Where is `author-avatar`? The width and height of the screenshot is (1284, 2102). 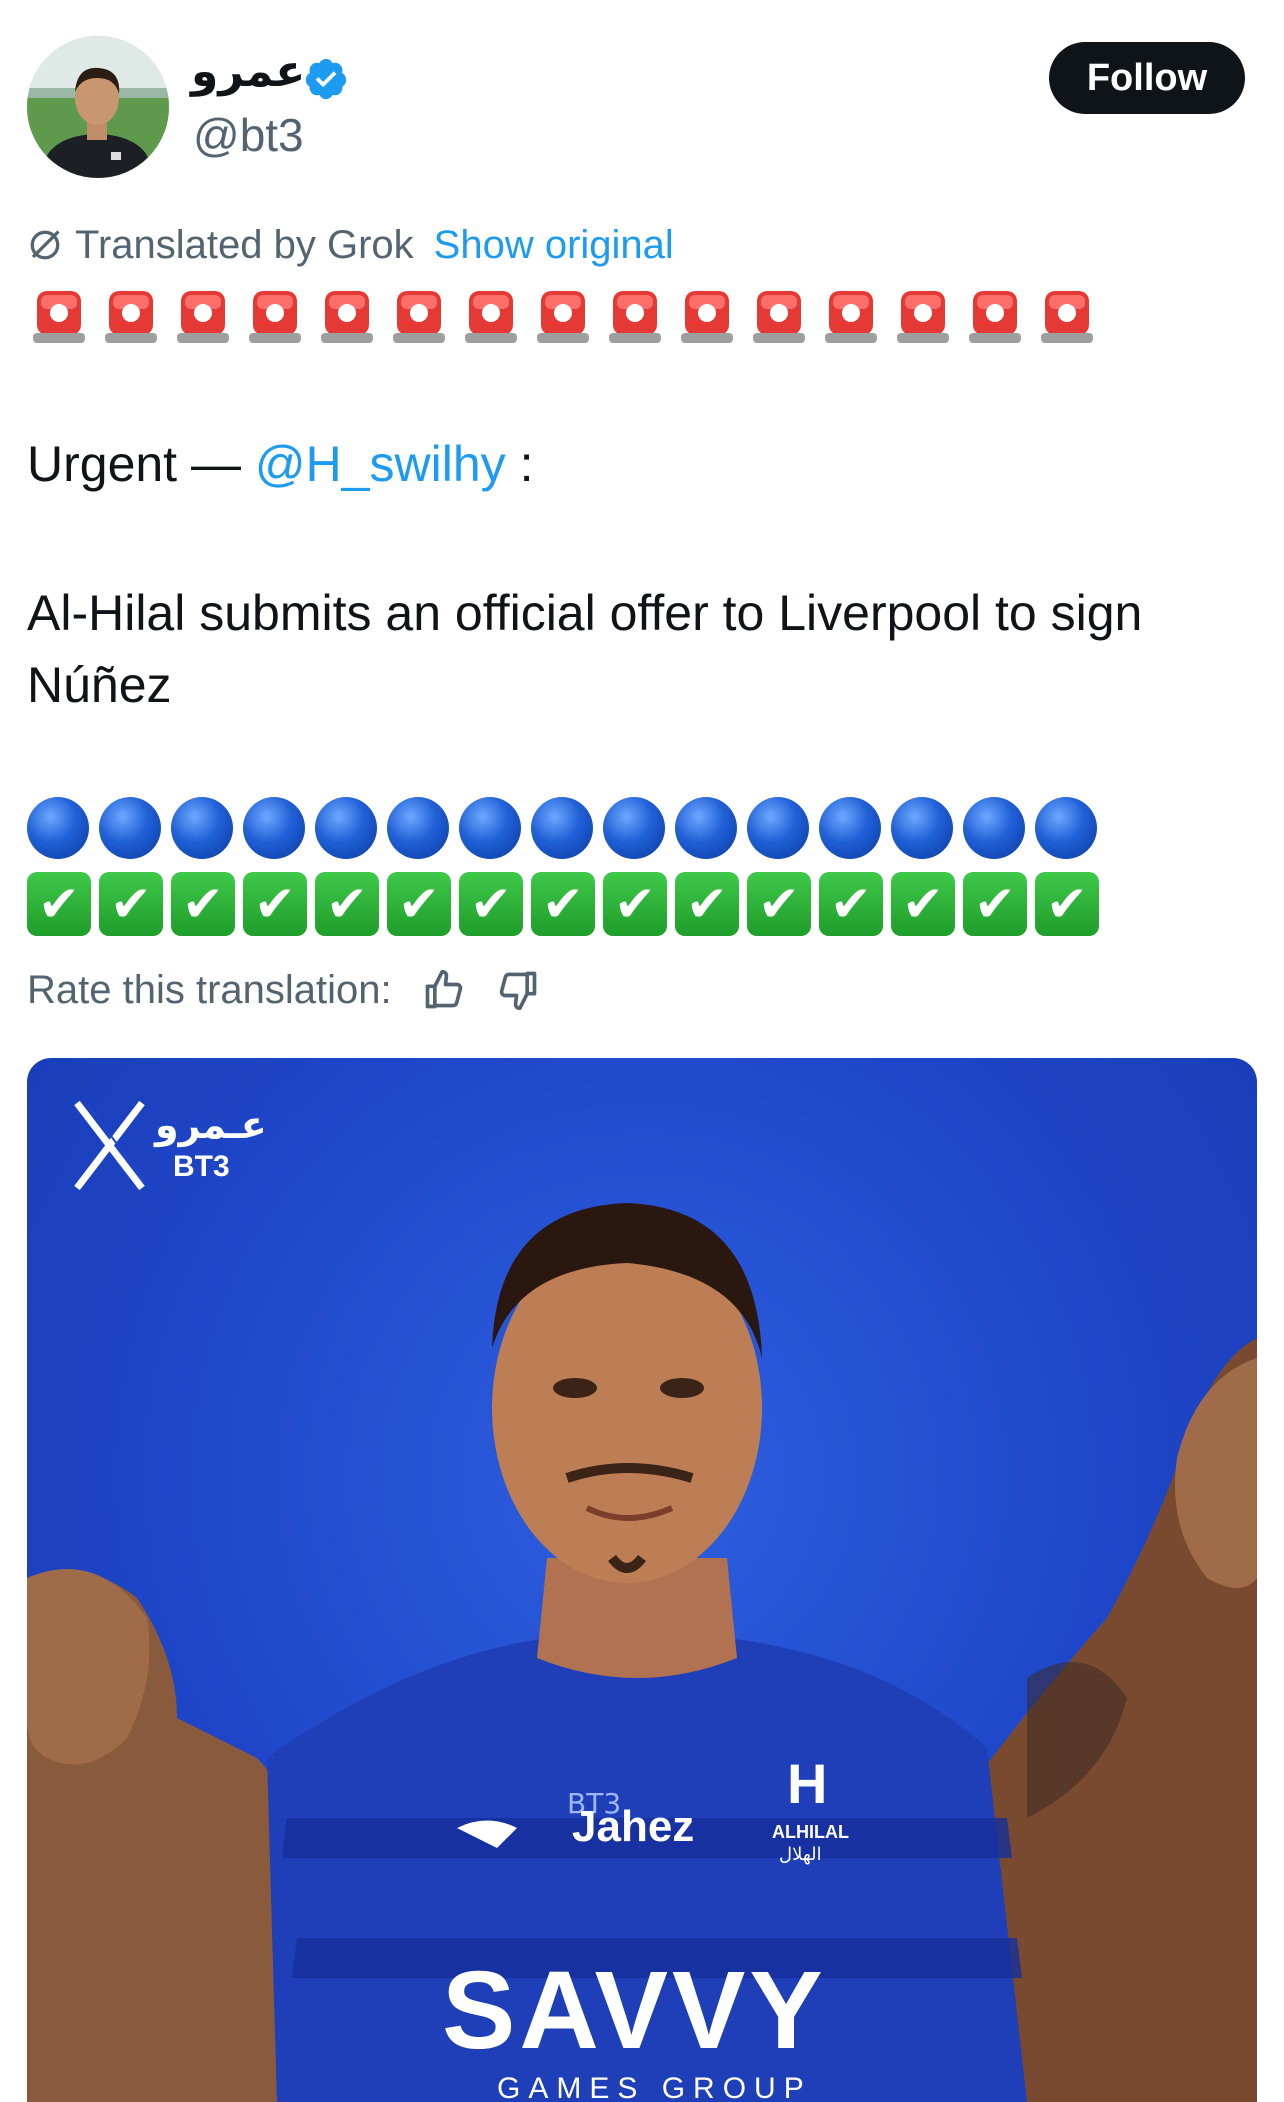
author-avatar is located at coordinates (98, 107).